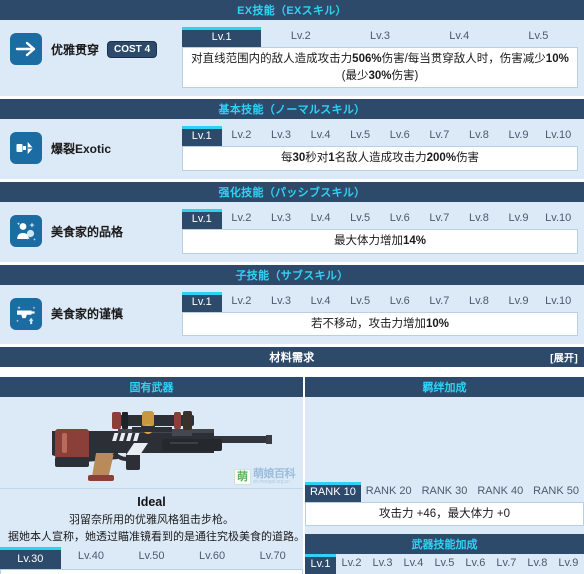 The image size is (584, 574). I want to click on arrow-right-icon, so click(25, 49).